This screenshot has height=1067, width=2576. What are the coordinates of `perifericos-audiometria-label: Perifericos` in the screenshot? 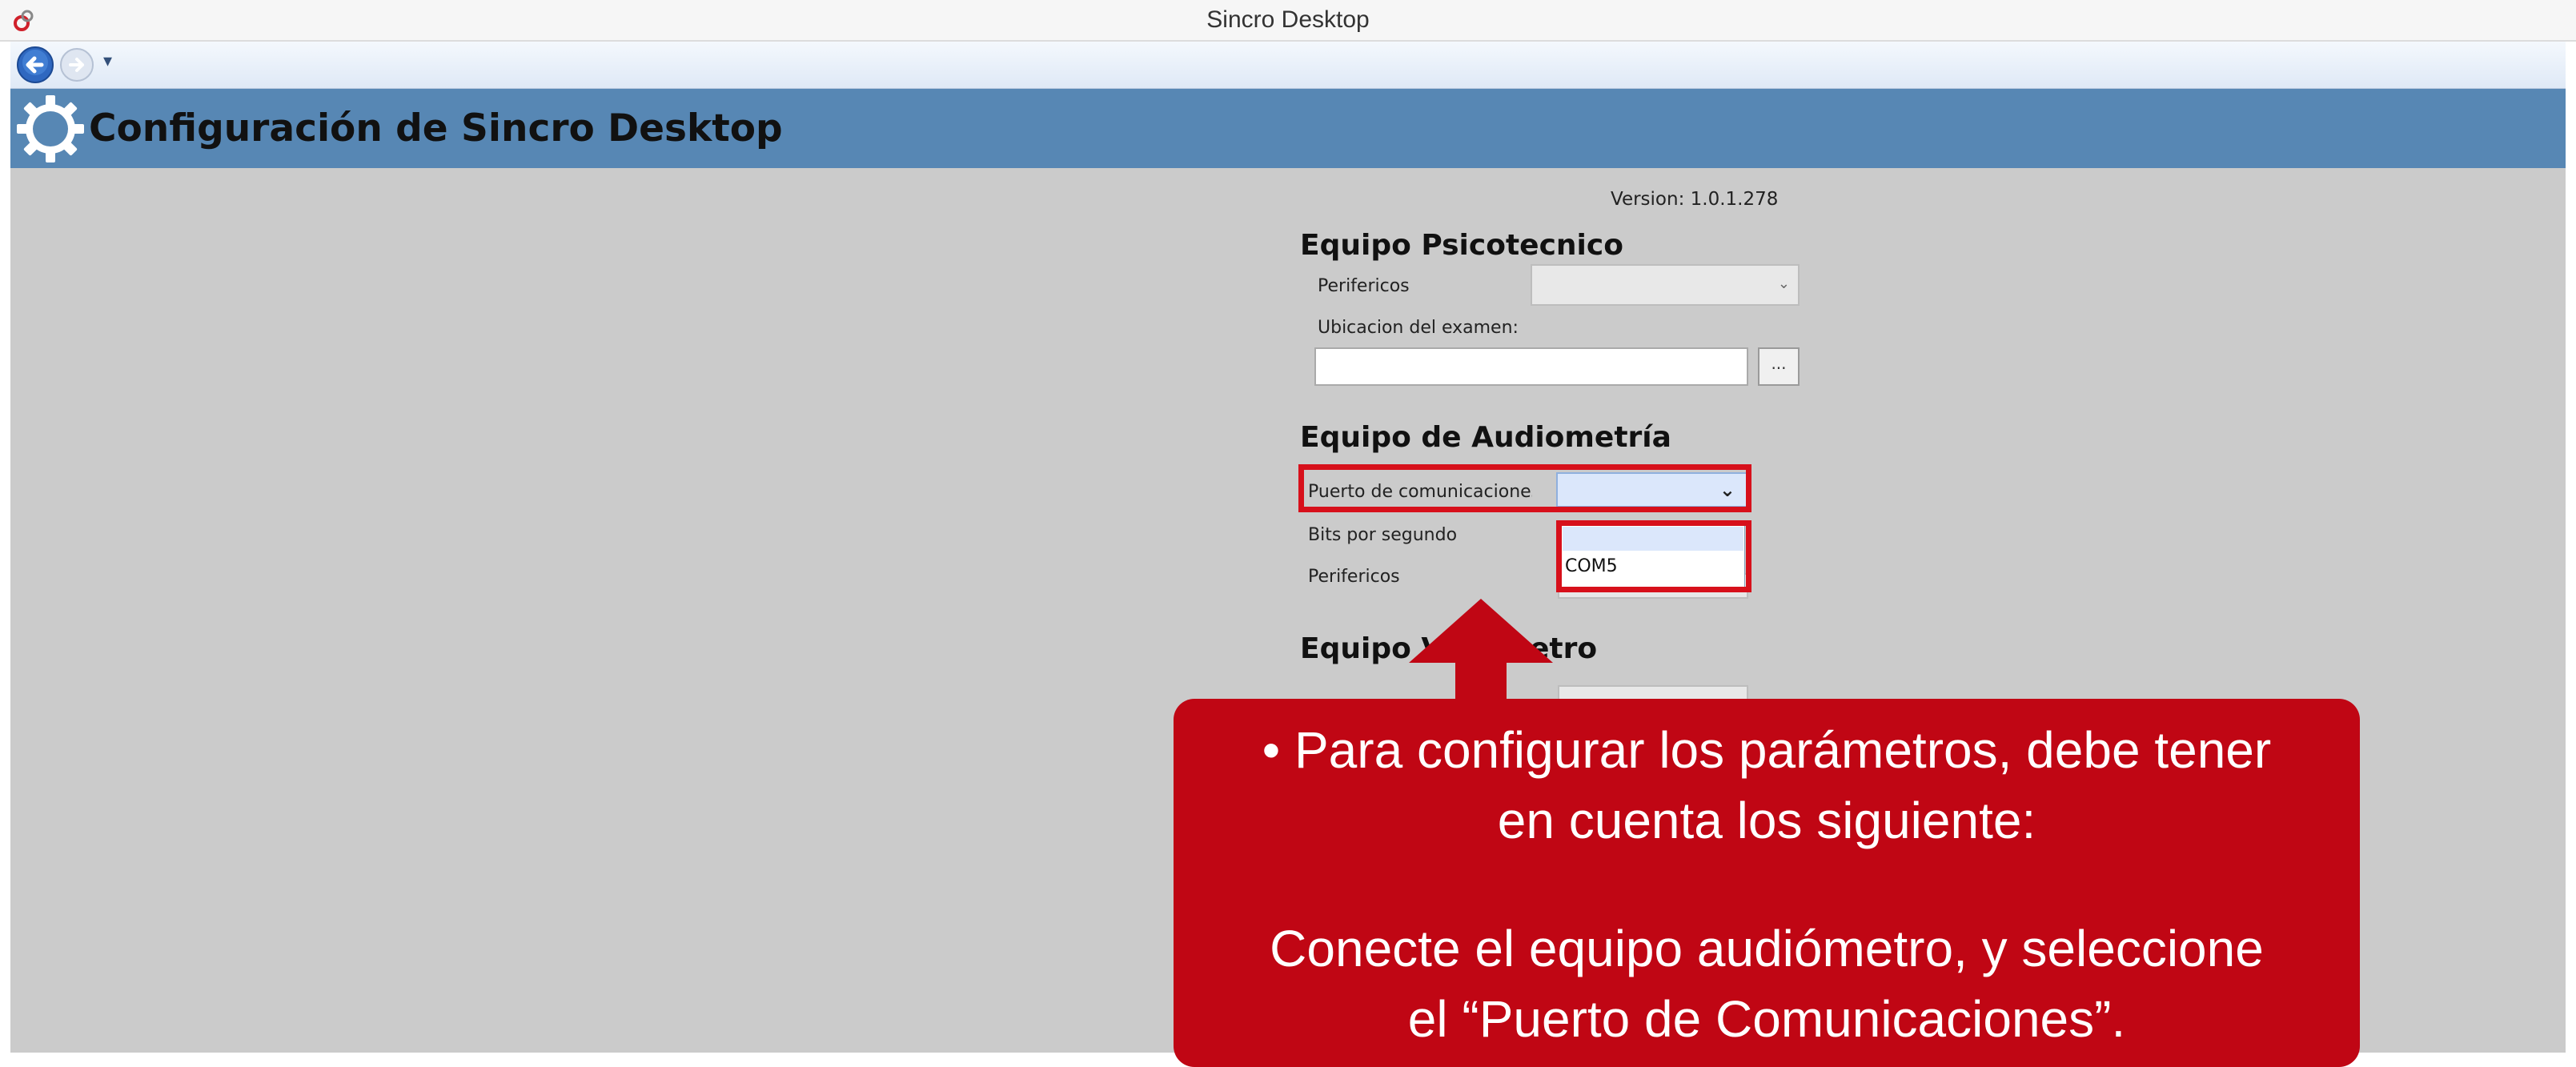 It's located at (1354, 577).